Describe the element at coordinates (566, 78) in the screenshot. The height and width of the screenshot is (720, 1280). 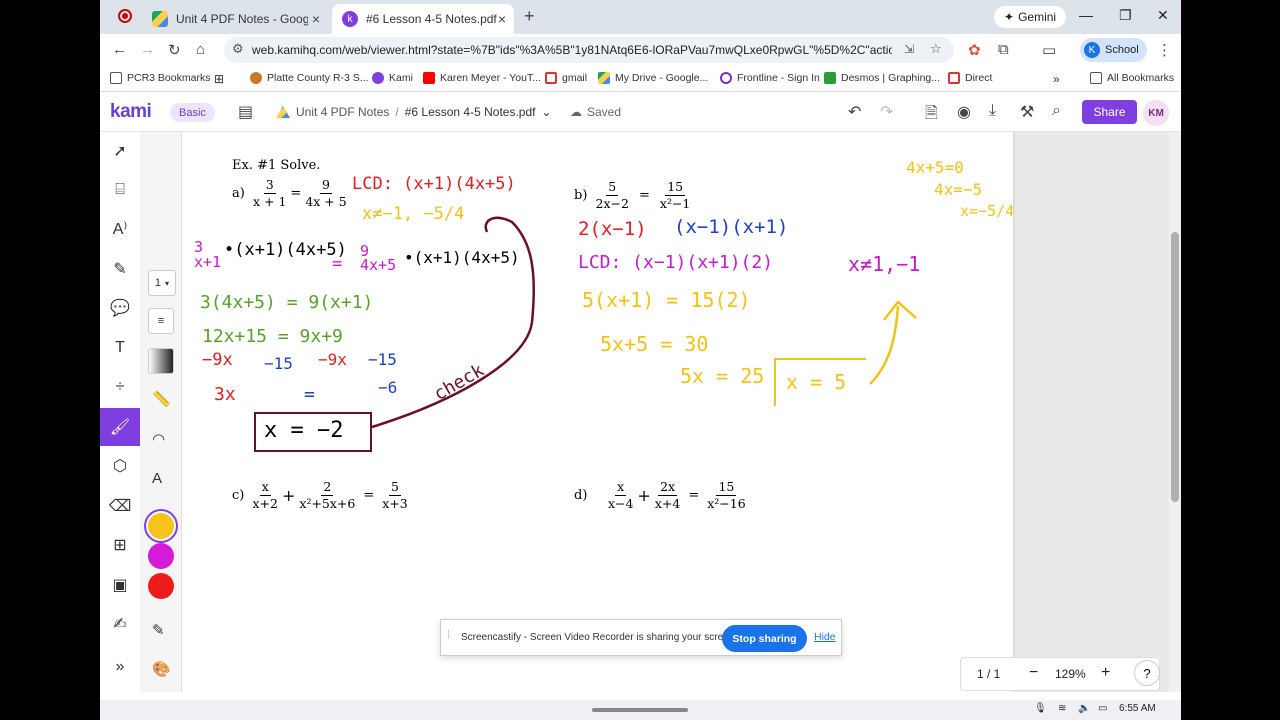
I see `bookmark-item: gmail` at that location.